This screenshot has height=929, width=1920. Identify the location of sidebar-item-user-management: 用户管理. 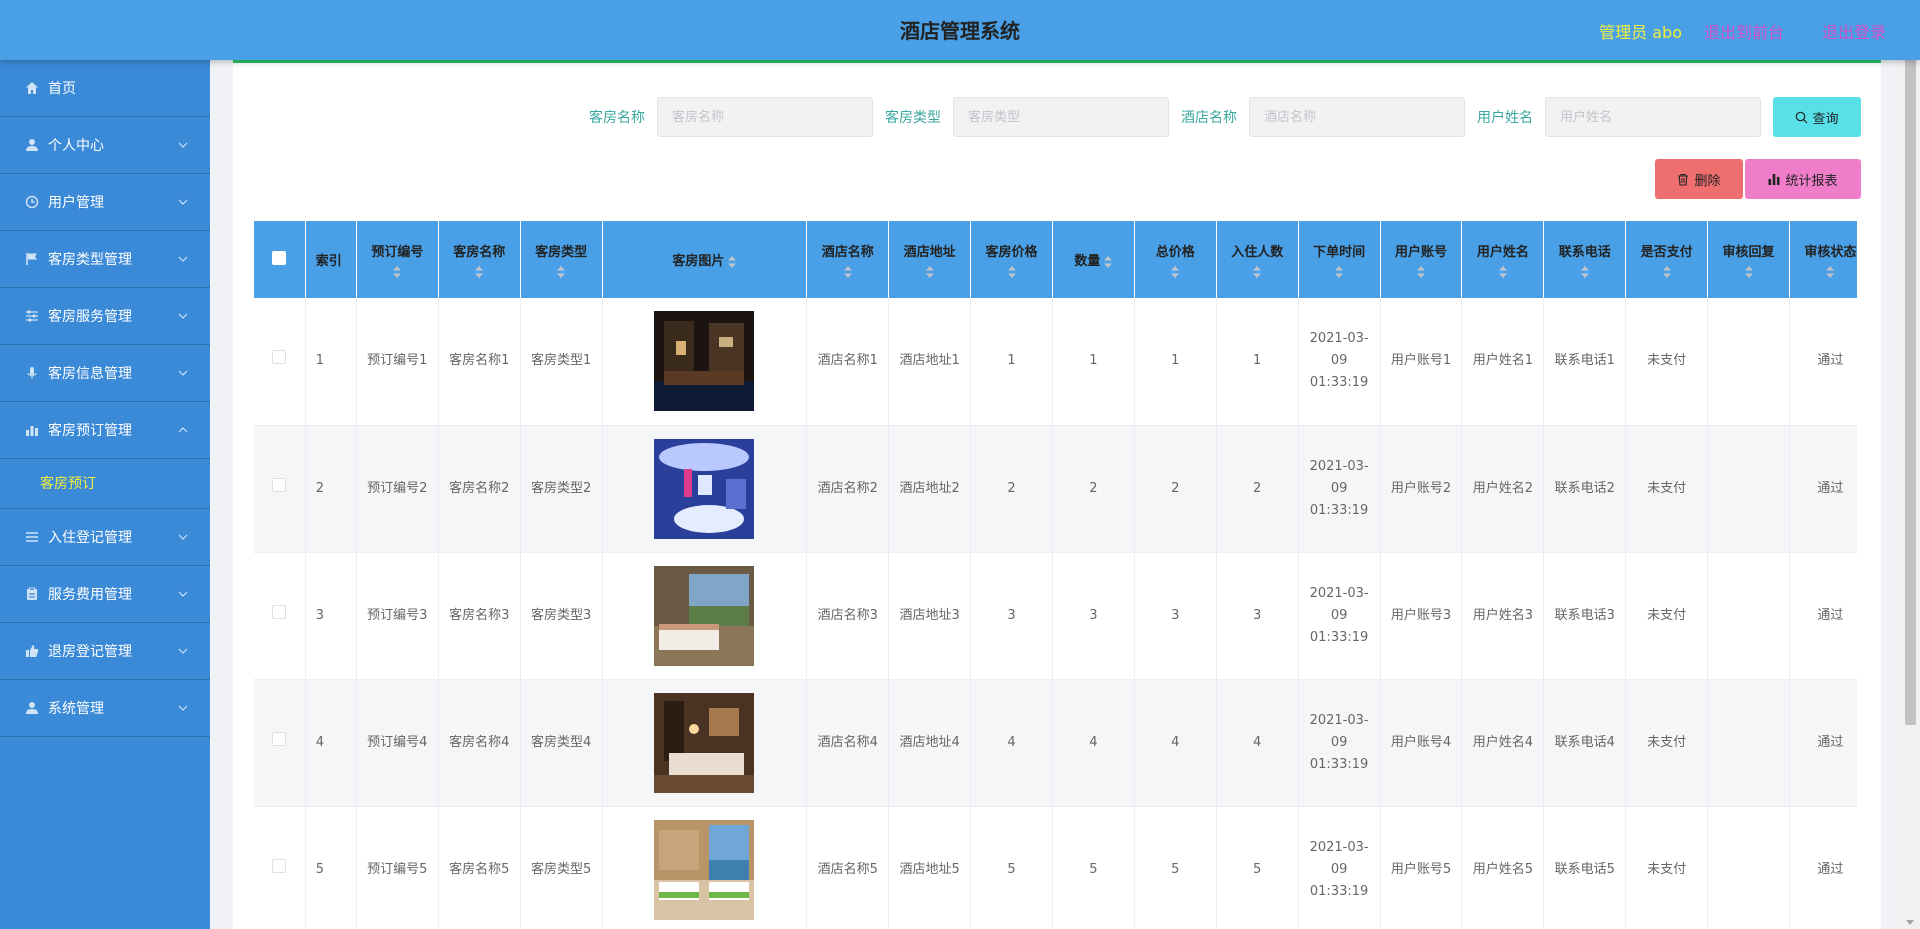
(105, 202).